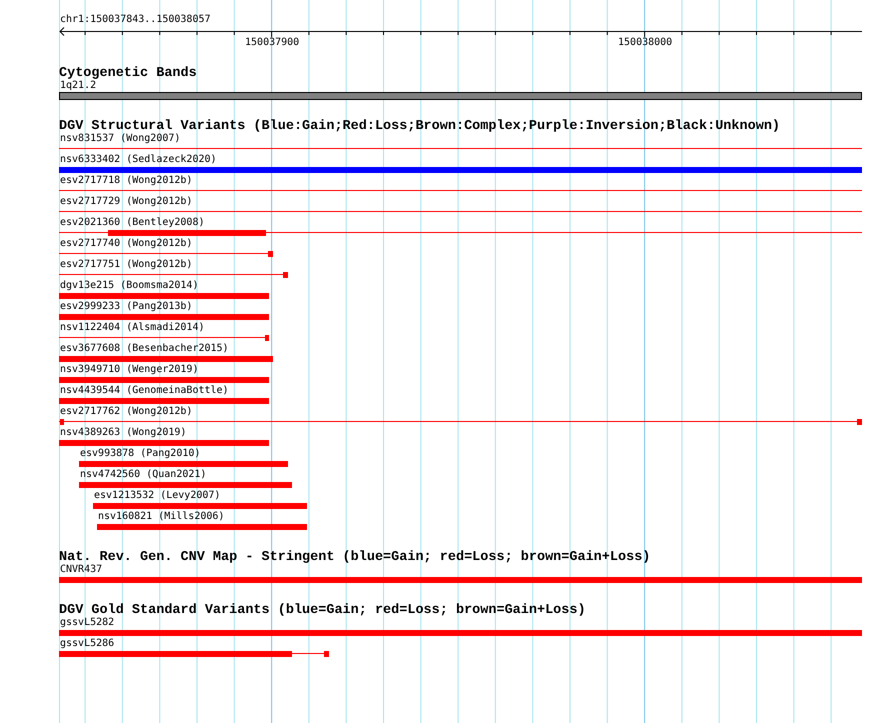 The image size is (890, 723). What do you see at coordinates (140, 453) in the screenshot?
I see `feature-label: esv993878 (Pang2010)` at bounding box center [140, 453].